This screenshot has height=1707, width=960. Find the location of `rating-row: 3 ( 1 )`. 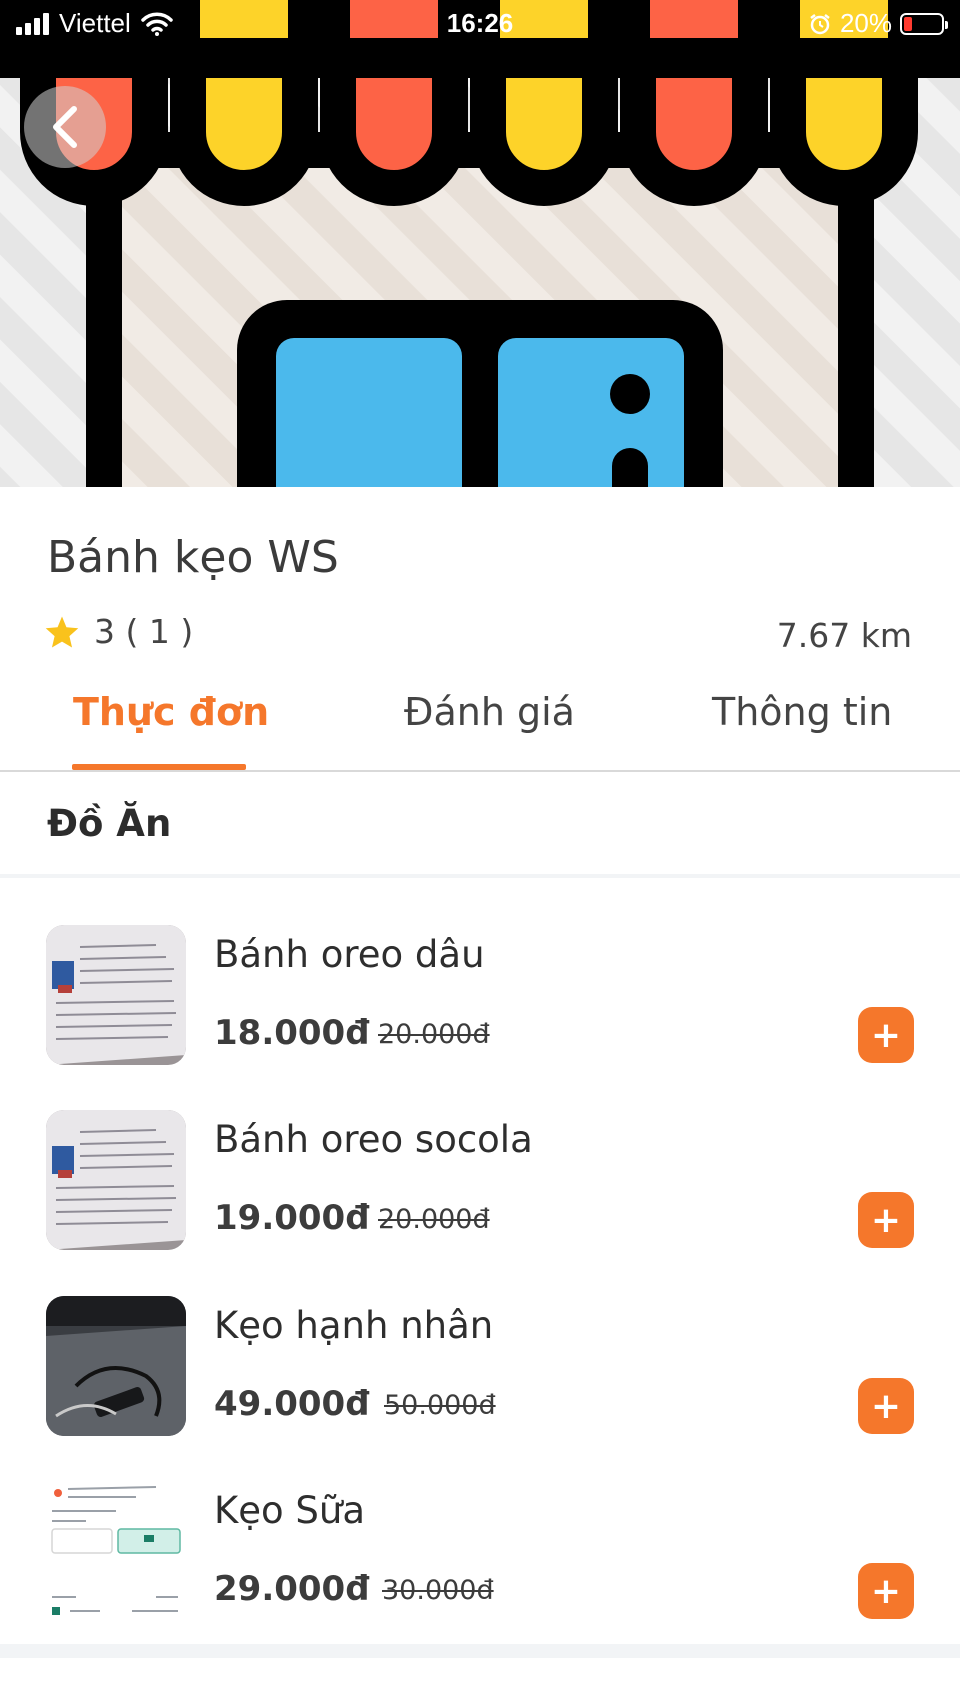

rating-row: 3 ( 1 ) is located at coordinates (118, 631).